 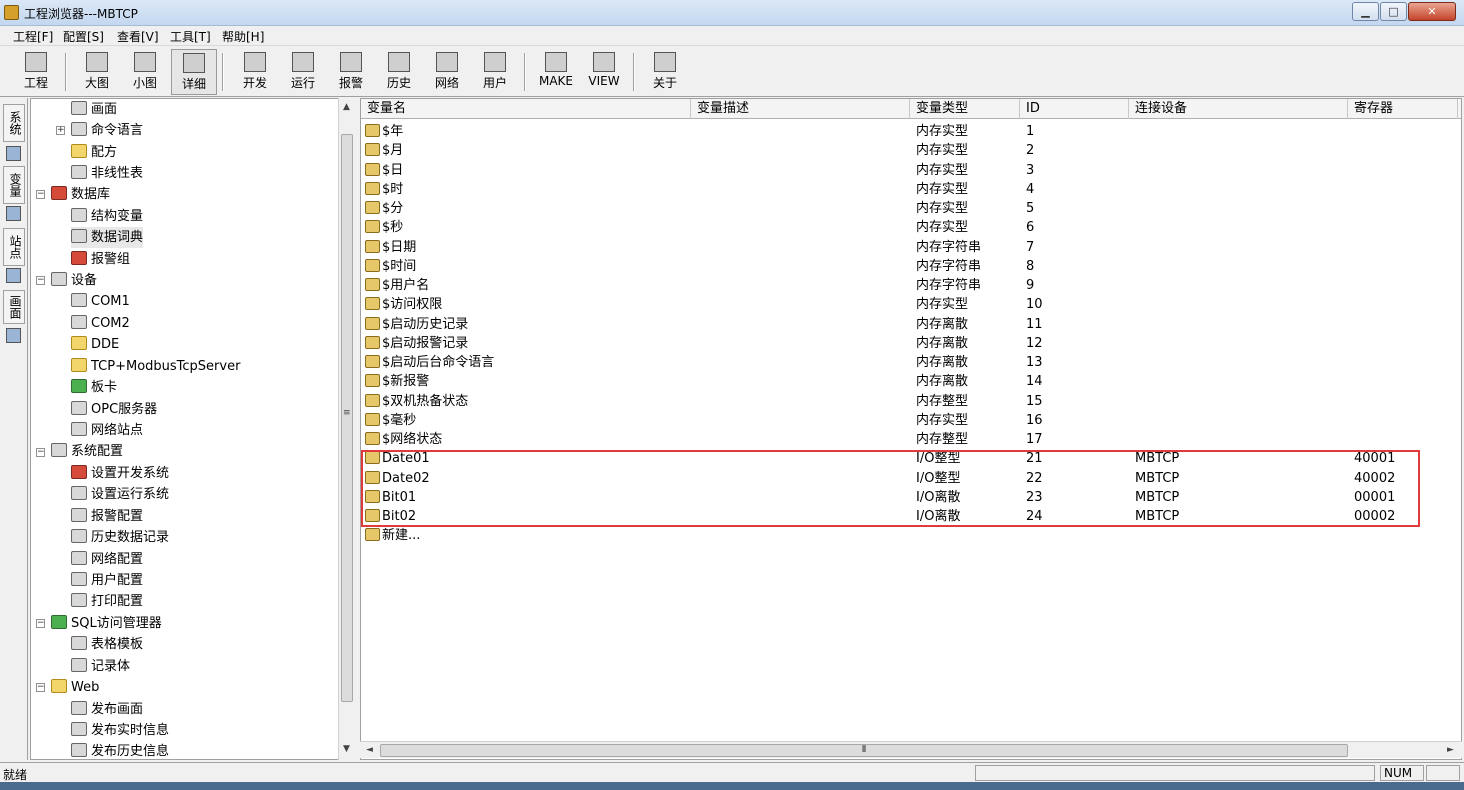 I want to click on column-header-description: 变量描述, so click(x=800, y=109).